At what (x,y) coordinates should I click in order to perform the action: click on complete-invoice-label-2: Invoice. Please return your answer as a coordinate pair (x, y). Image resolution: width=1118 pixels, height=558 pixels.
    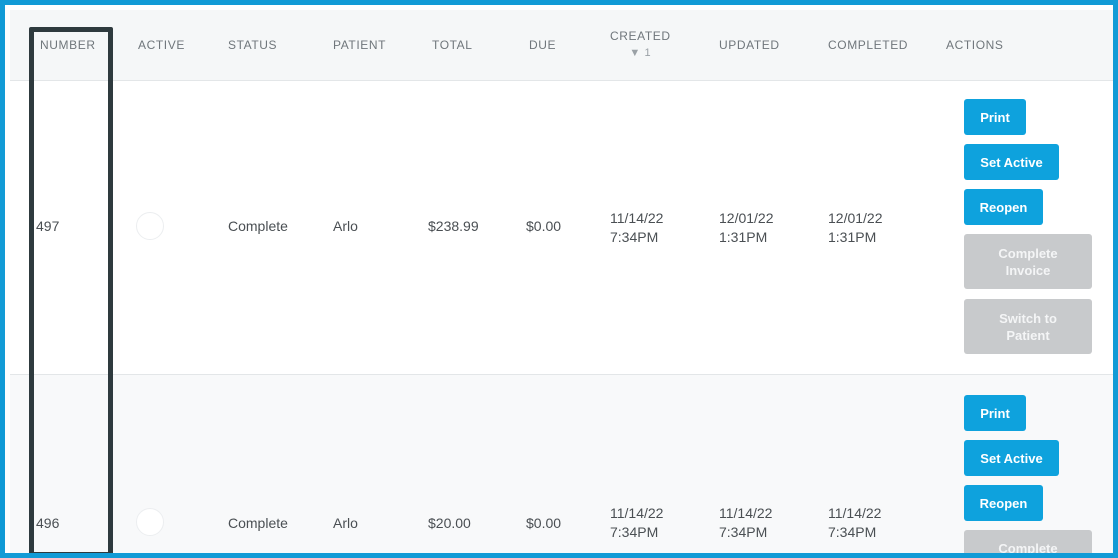
    Looking at the image, I should click on (1028, 270).